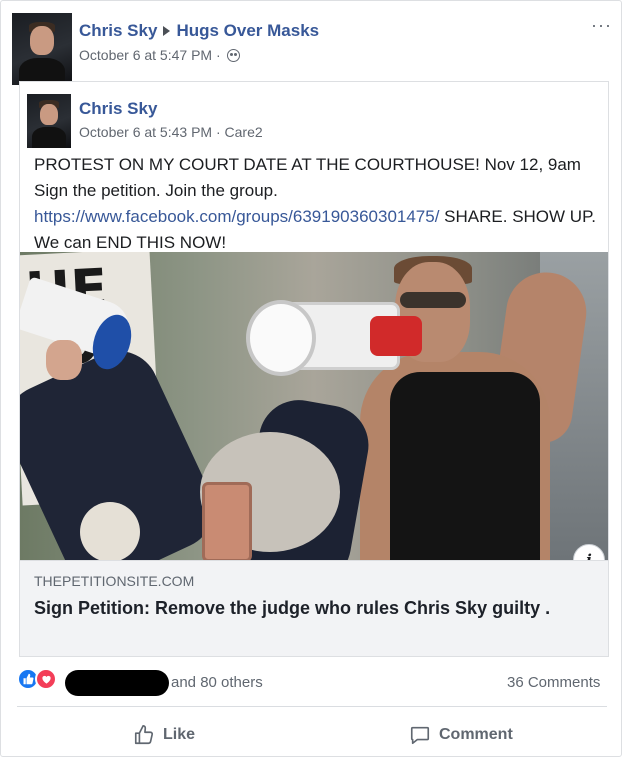  I want to click on reaction-others: and 80 others, so click(217, 682).